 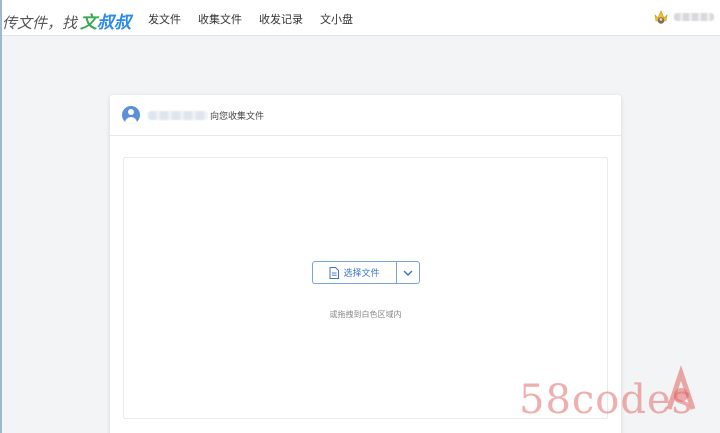 What do you see at coordinates (1, 216) in the screenshot?
I see `window-left-border` at bounding box center [1, 216].